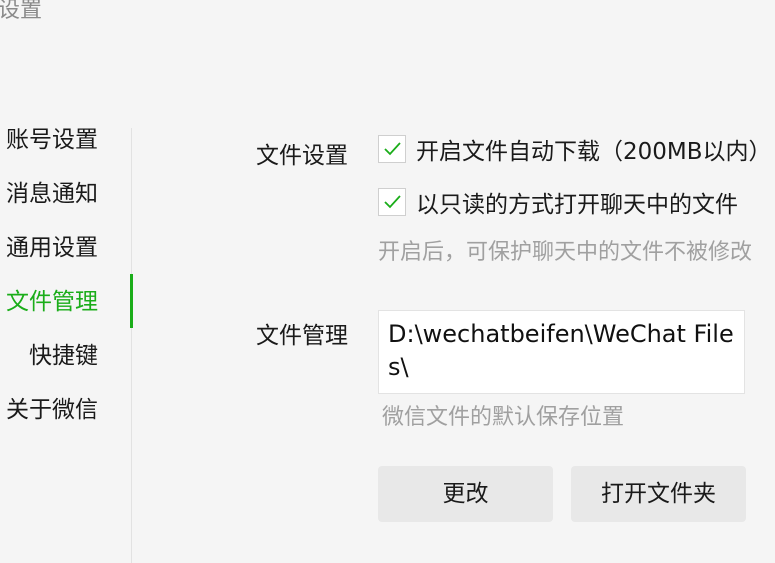  What do you see at coordinates (577, 205) in the screenshot?
I see `read-only-label: 以只读的方式打开聊天中的文件` at bounding box center [577, 205].